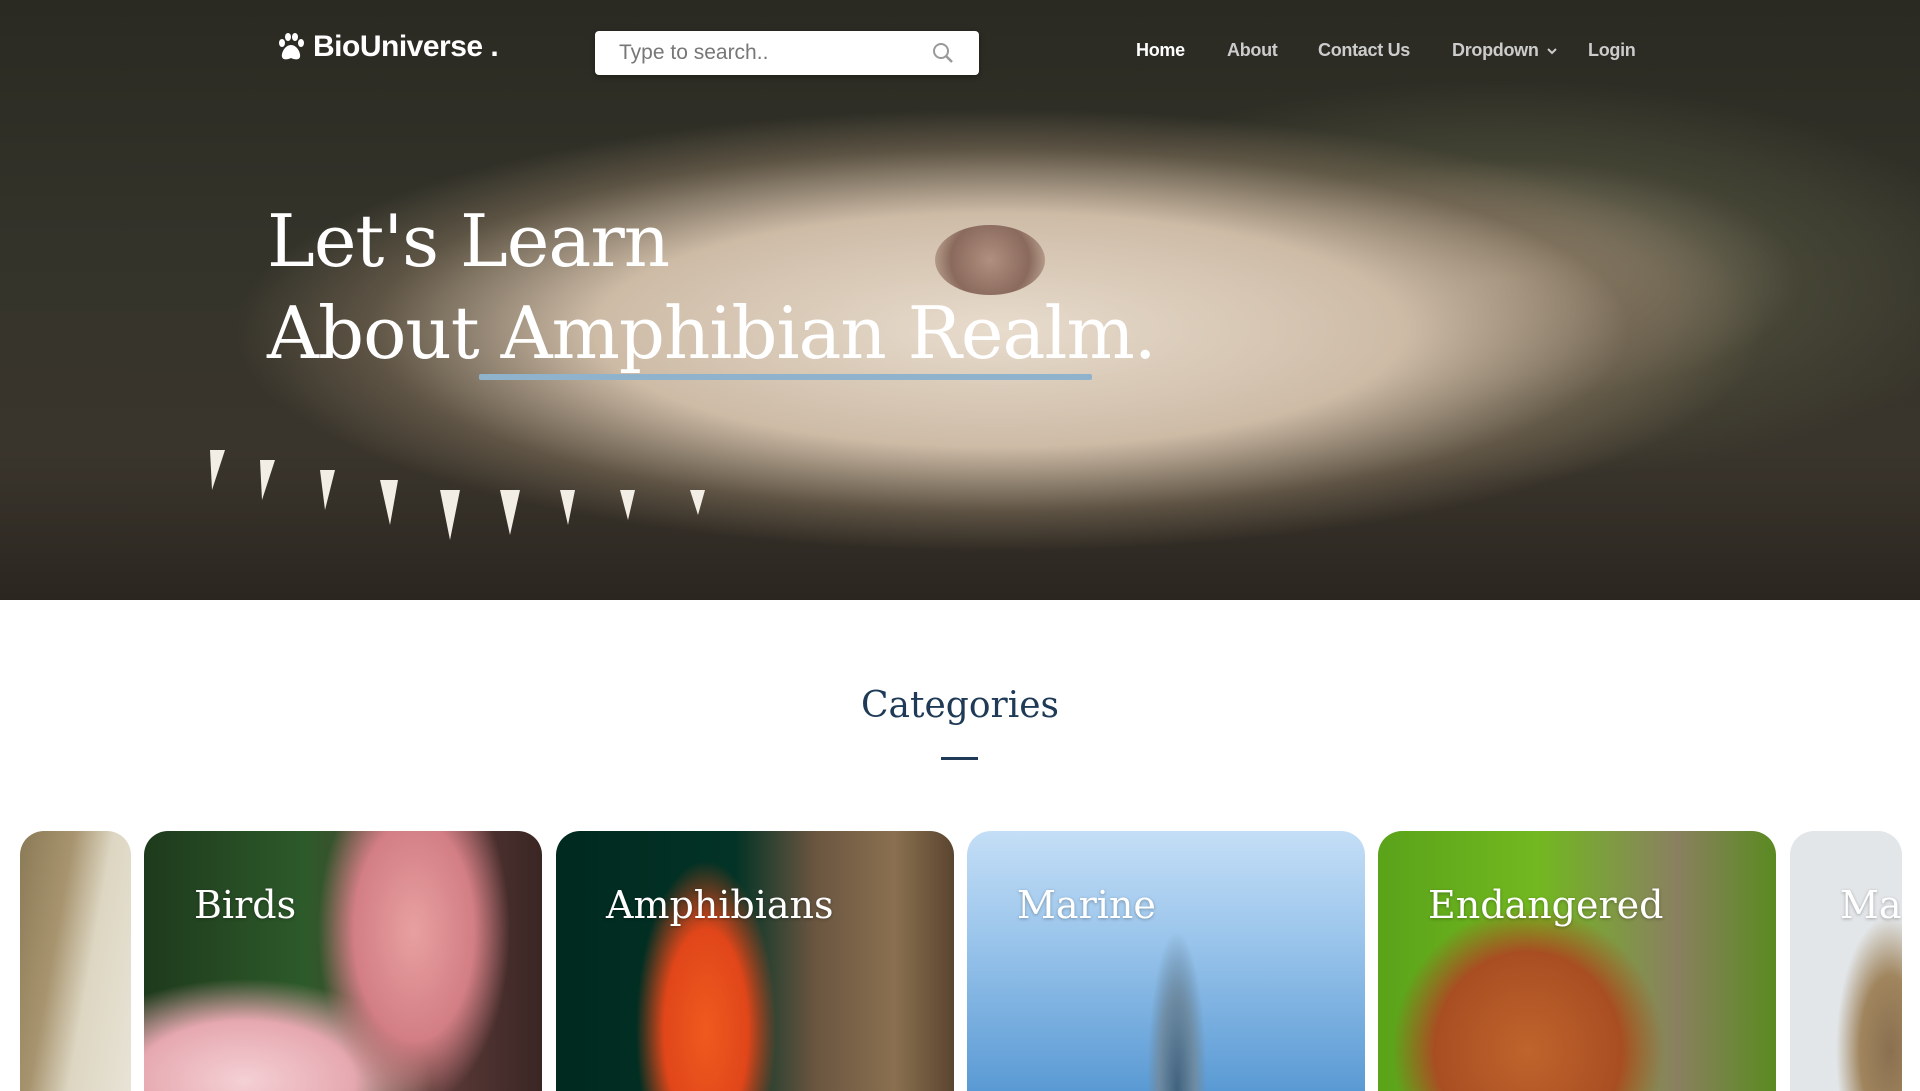 This screenshot has height=1091, width=1920. I want to click on nav-dropdown: Dropdown, so click(1504, 50).